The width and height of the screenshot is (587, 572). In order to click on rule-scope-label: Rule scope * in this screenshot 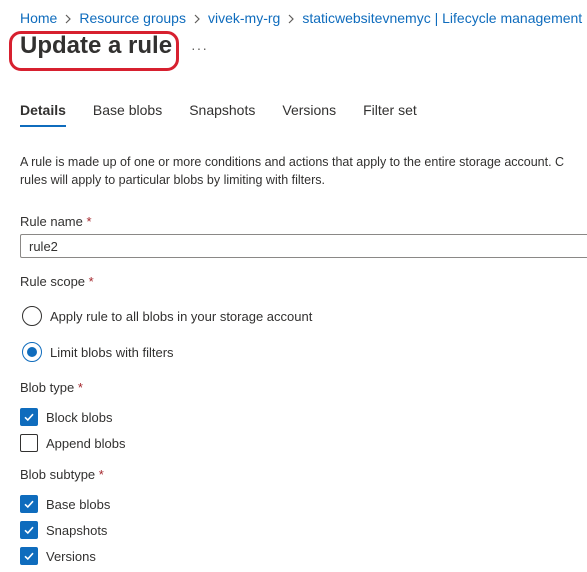, I will do `click(57, 281)`.